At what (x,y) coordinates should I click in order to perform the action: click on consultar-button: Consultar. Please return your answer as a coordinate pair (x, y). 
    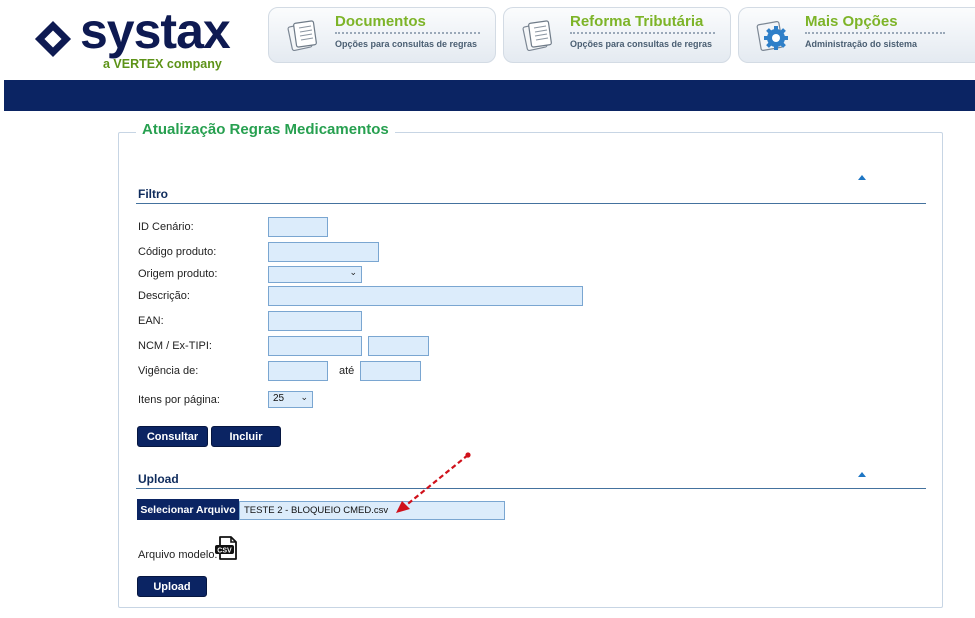
    Looking at the image, I should click on (172, 436).